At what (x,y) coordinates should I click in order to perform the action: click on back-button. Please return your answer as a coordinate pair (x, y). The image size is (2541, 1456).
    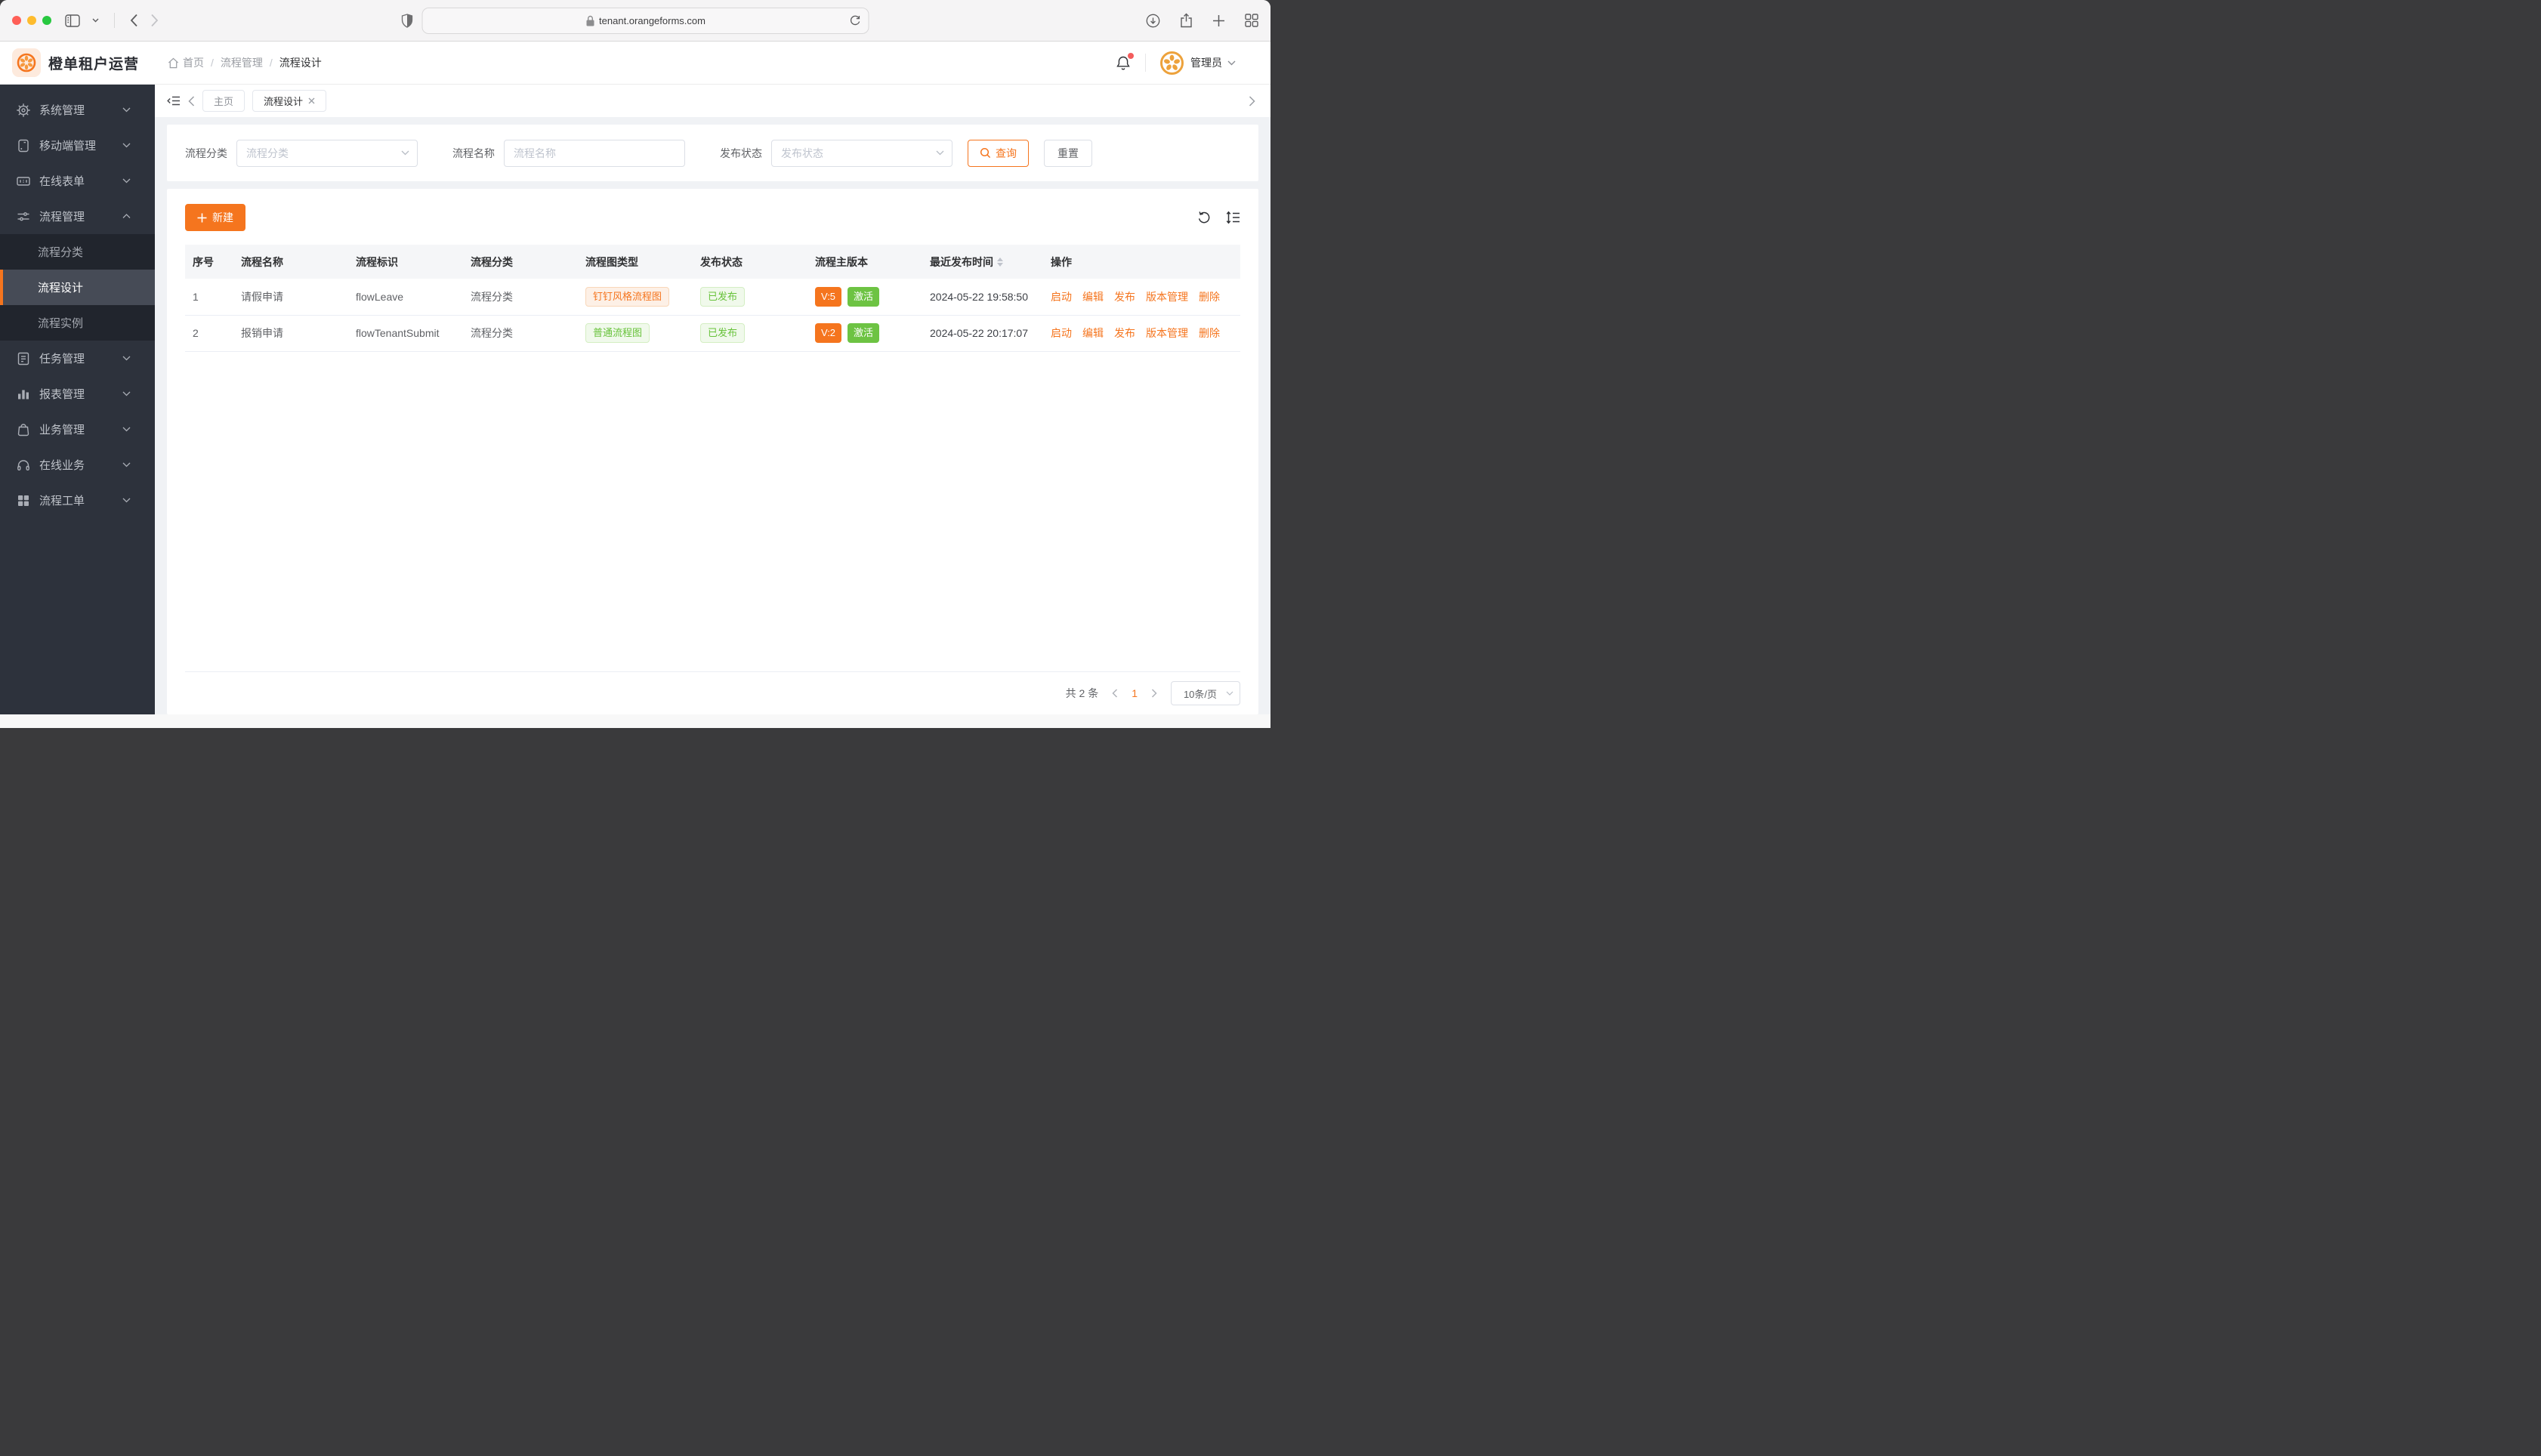
    Looking at the image, I should click on (134, 20).